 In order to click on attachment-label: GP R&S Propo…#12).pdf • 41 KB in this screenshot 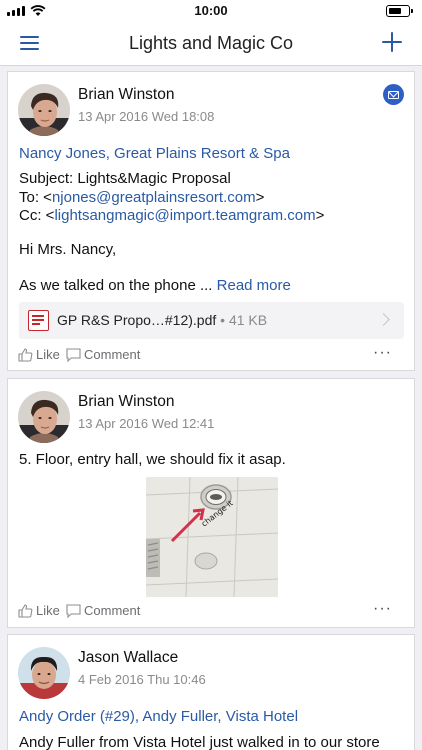, I will do `click(162, 320)`.